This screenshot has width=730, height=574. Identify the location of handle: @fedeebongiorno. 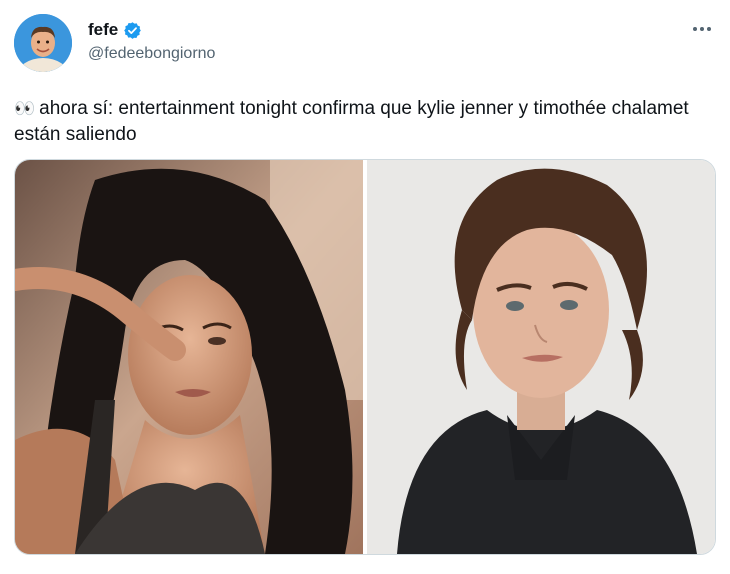
(151, 54).